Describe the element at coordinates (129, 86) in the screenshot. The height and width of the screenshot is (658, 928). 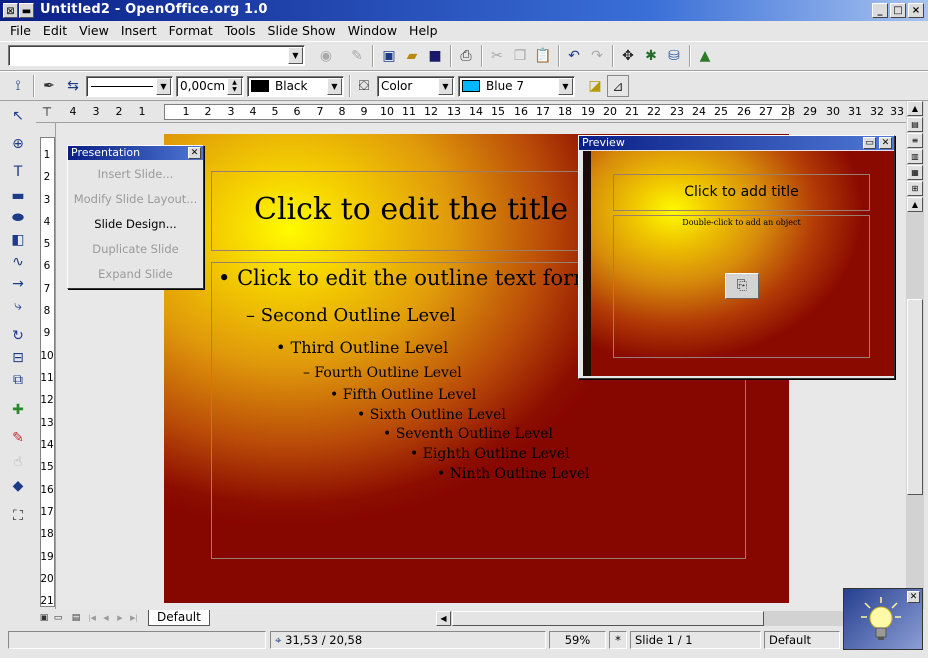
I see `line-style-dropdown: ▼` at that location.